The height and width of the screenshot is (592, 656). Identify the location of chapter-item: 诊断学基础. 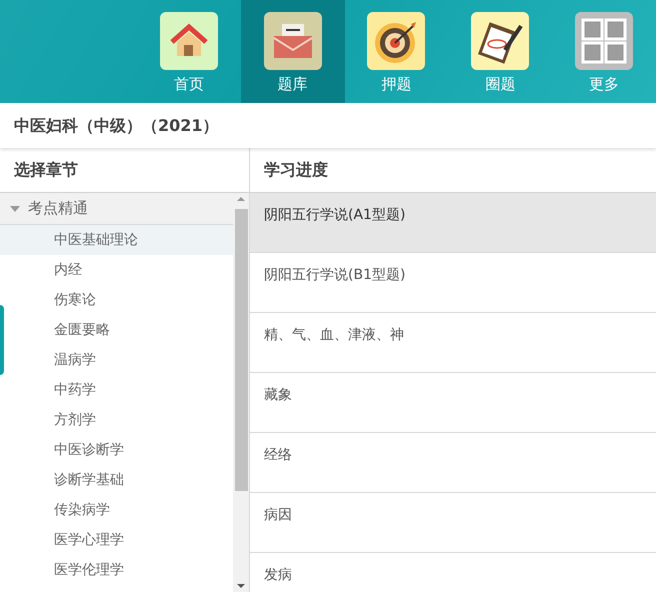
(116, 480).